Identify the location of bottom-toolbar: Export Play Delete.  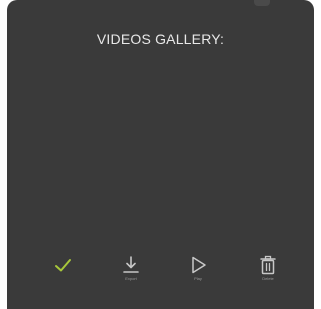
(160, 275).